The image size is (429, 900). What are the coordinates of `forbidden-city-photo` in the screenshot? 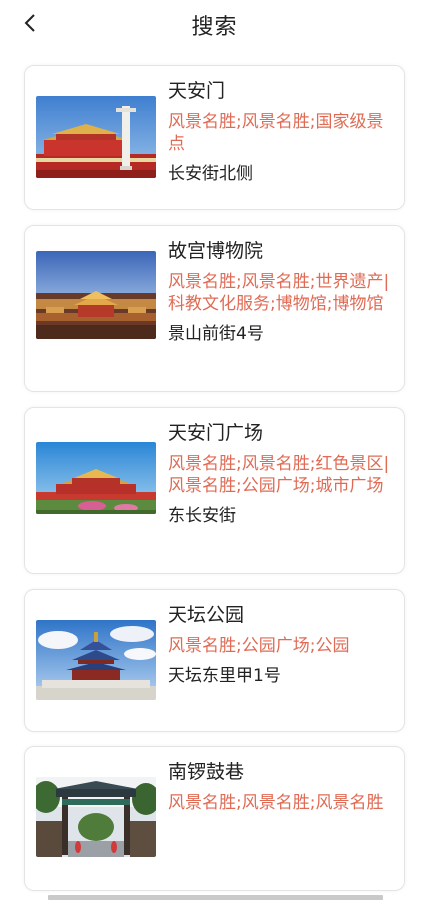 It's located at (96, 295).